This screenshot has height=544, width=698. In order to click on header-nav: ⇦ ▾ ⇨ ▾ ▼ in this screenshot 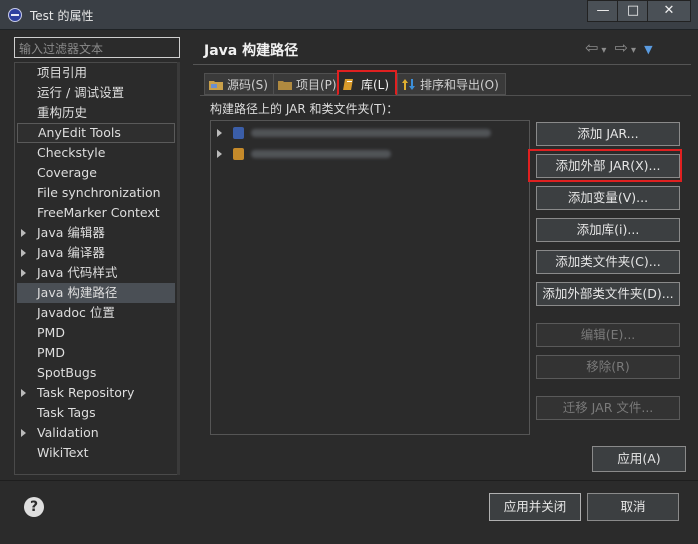, I will do `click(620, 47)`.